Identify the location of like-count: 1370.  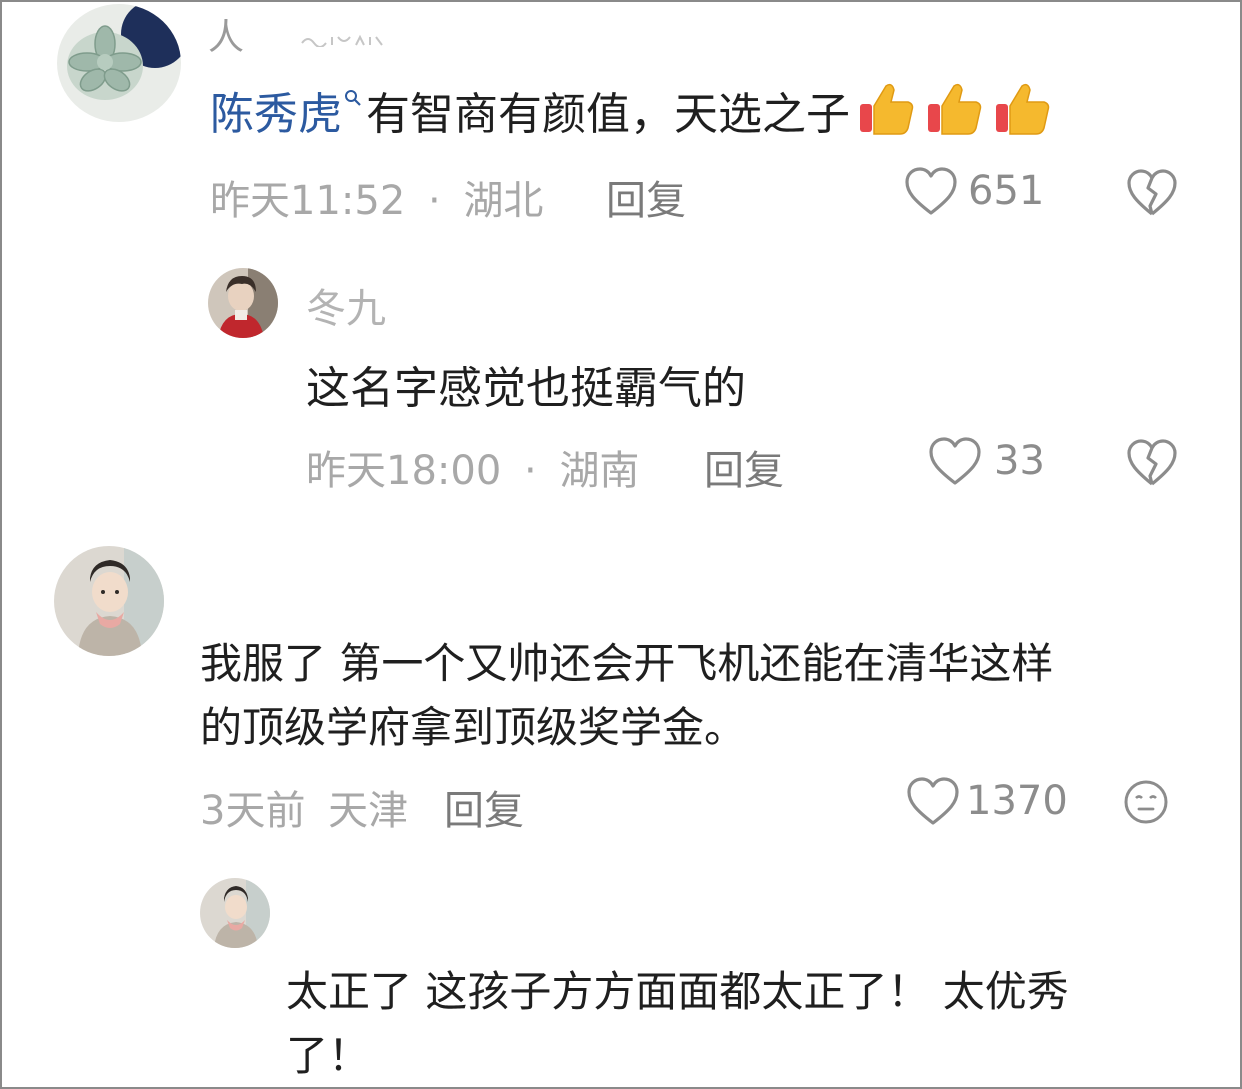
(1017, 801).